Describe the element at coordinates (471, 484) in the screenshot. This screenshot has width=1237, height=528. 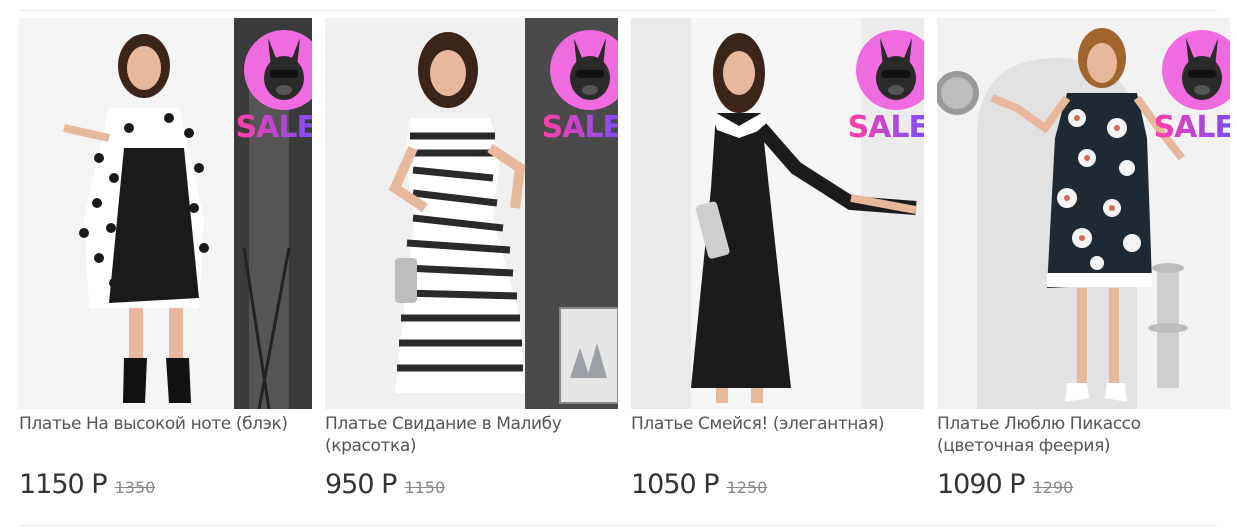
I see `price-row: 950 Р 1150` at that location.